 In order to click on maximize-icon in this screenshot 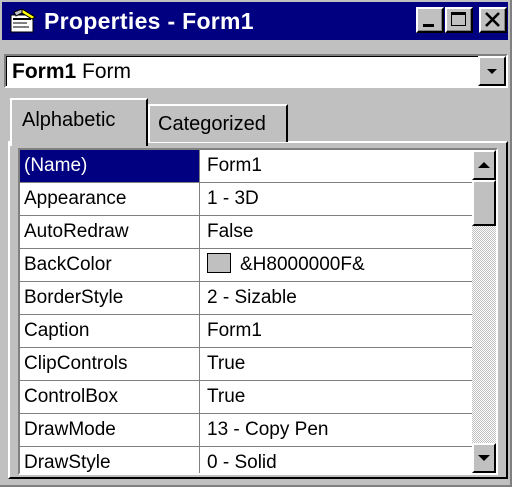, I will do `click(458, 19)`.